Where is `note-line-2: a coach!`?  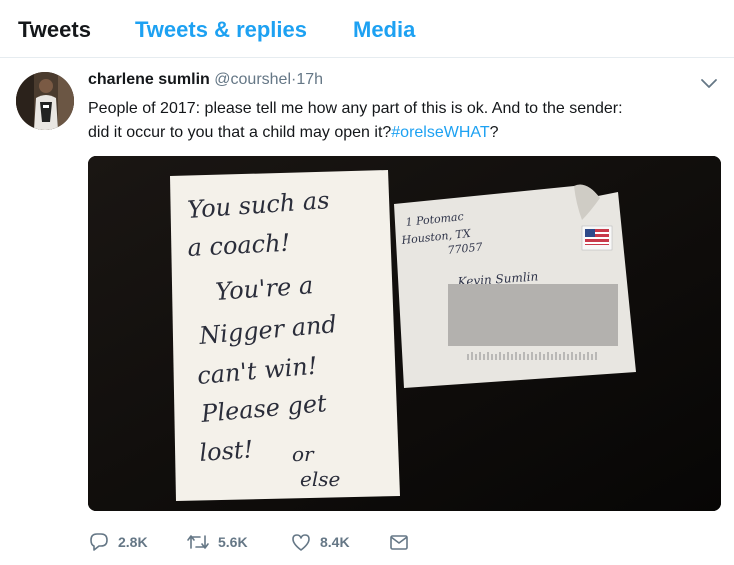 note-line-2: a coach! is located at coordinates (239, 245).